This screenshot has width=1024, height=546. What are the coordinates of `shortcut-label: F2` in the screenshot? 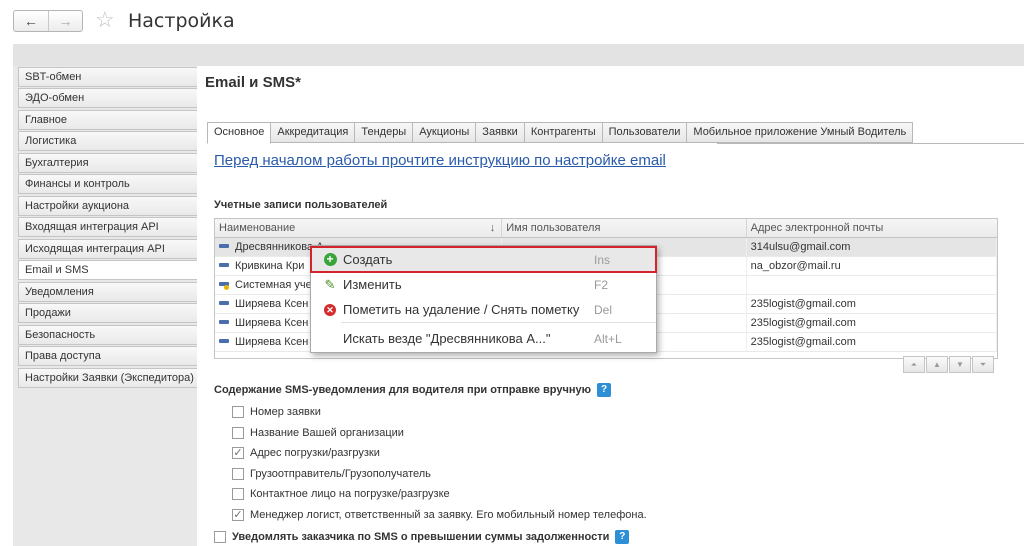 It's located at (601, 284).